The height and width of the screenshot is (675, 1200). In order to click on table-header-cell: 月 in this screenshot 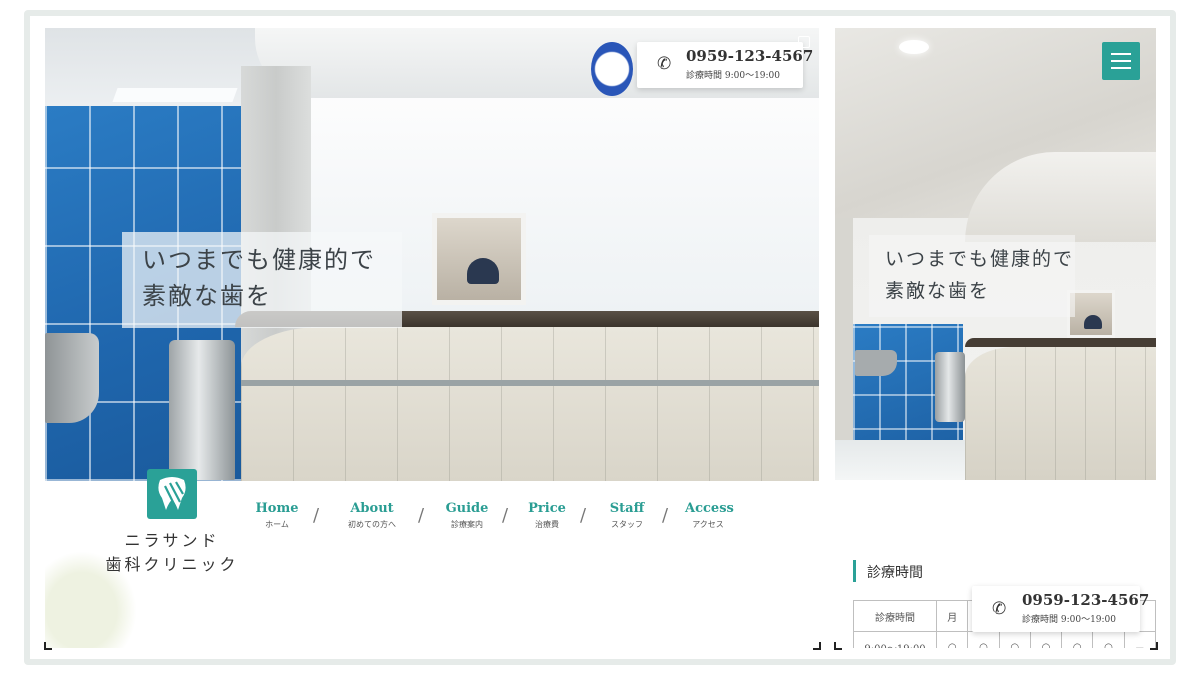, I will do `click(952, 616)`.